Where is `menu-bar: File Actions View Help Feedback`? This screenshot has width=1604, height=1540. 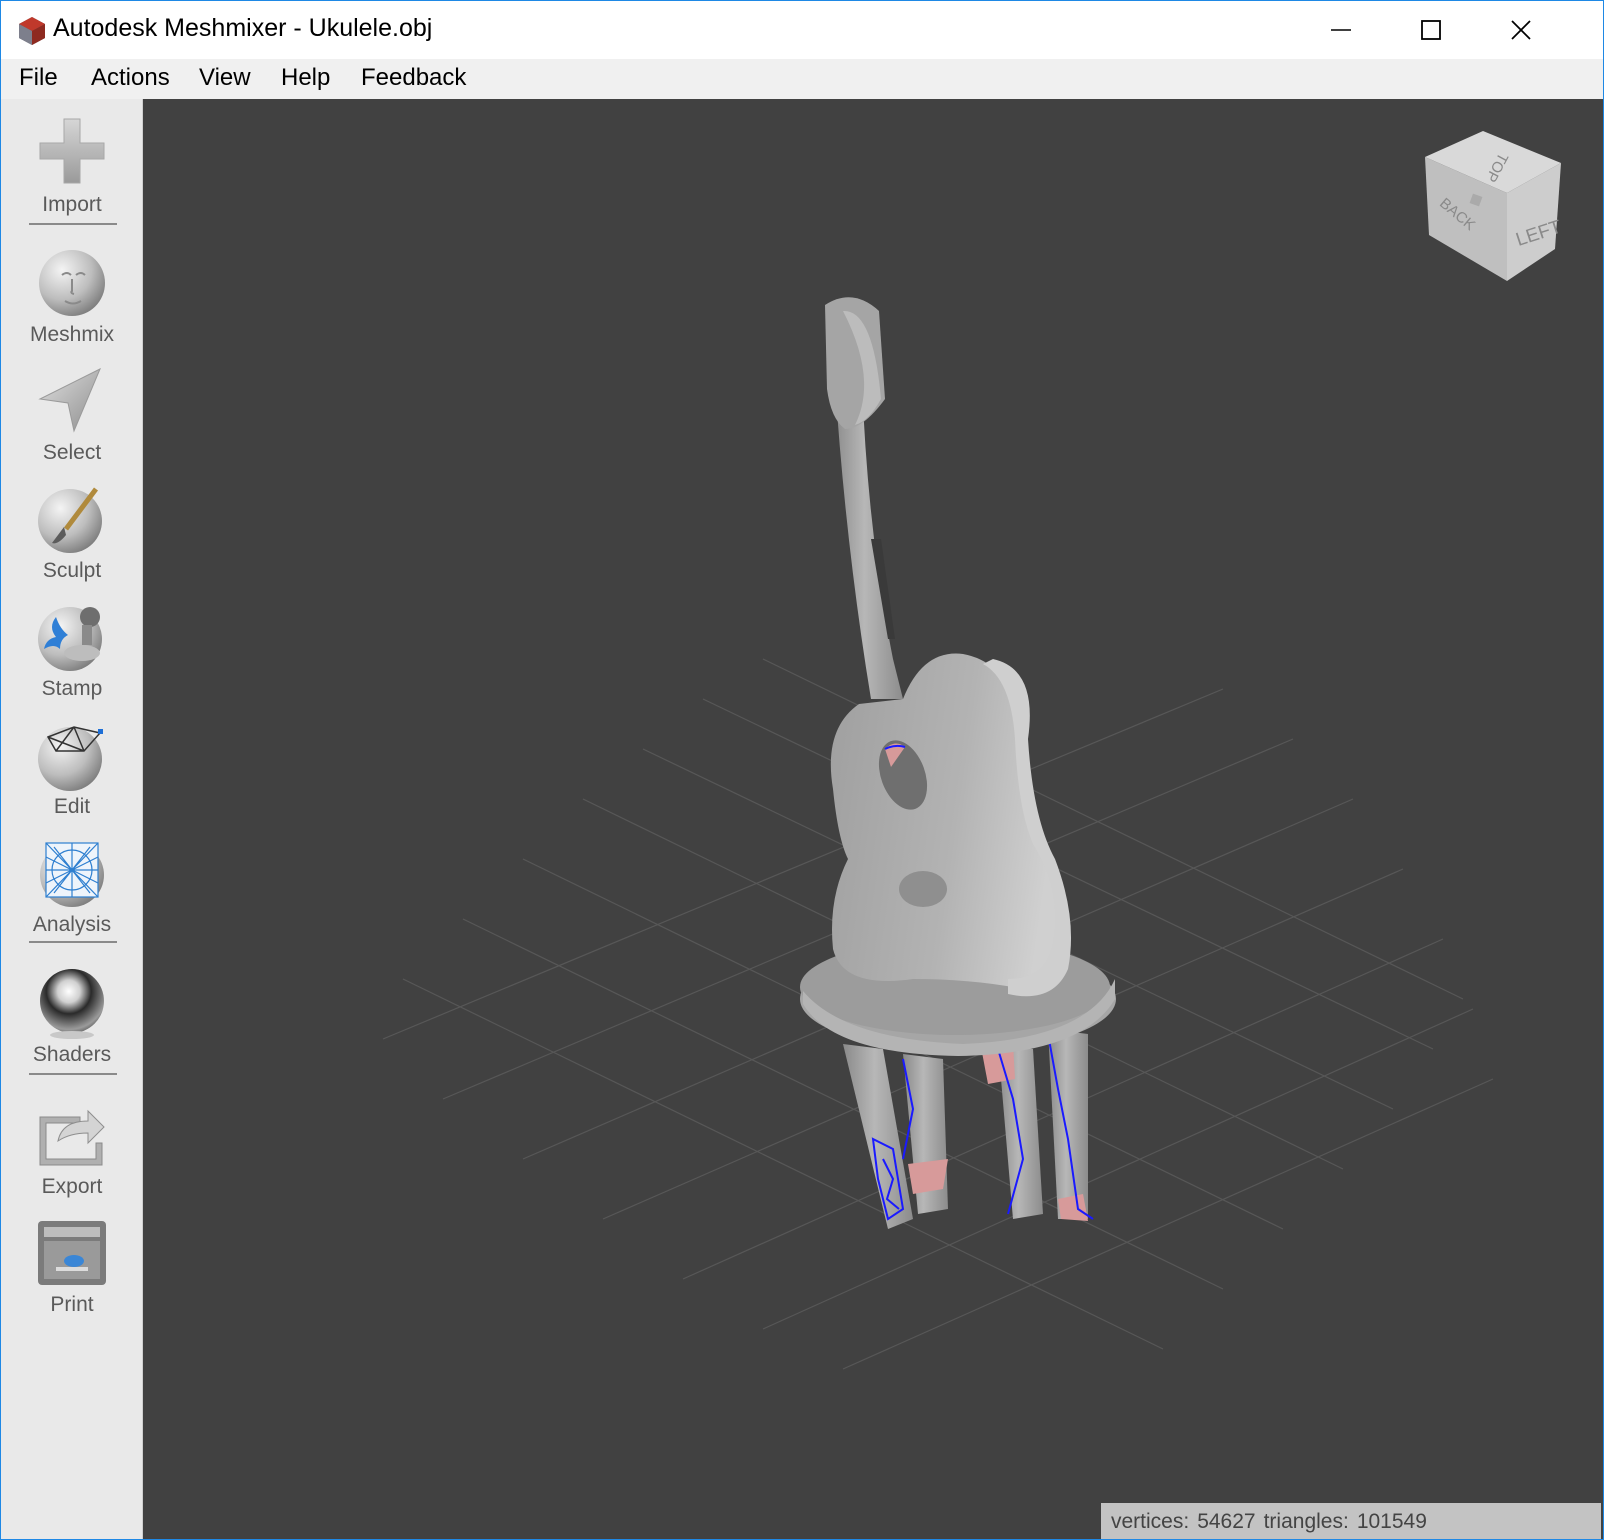 menu-bar: File Actions View Help Feedback is located at coordinates (802, 79).